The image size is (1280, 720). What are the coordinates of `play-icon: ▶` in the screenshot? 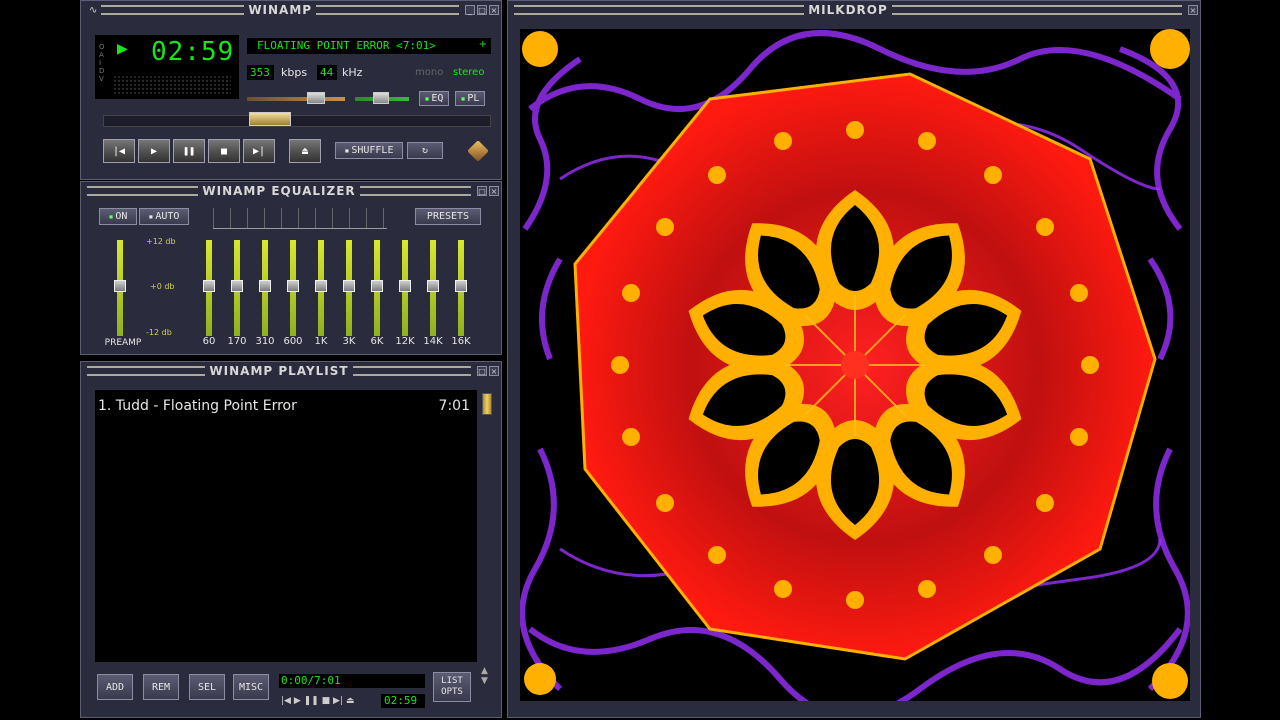 It's located at (154, 151).